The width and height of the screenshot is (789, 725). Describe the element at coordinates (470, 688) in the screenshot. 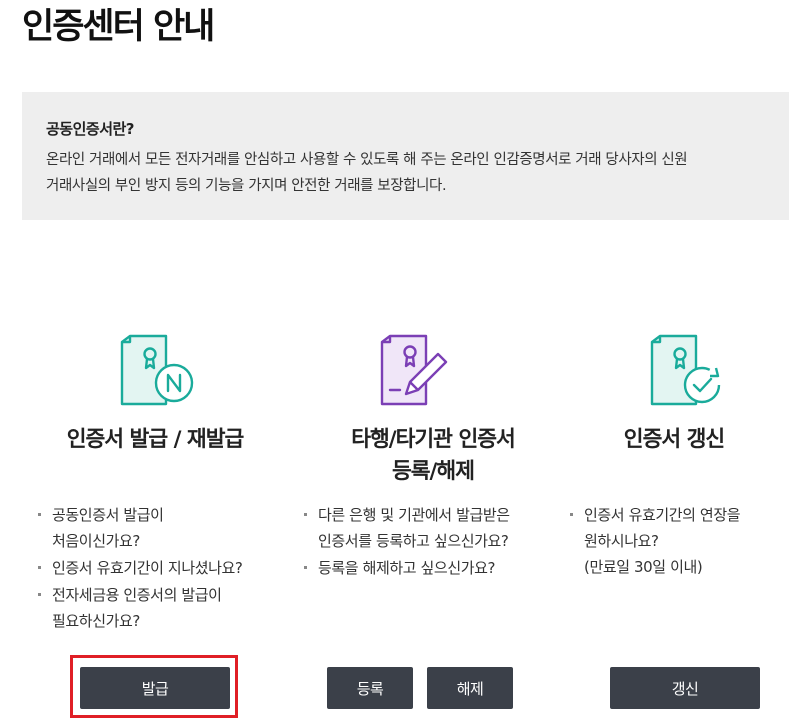

I see `unregister-button: 해제` at that location.